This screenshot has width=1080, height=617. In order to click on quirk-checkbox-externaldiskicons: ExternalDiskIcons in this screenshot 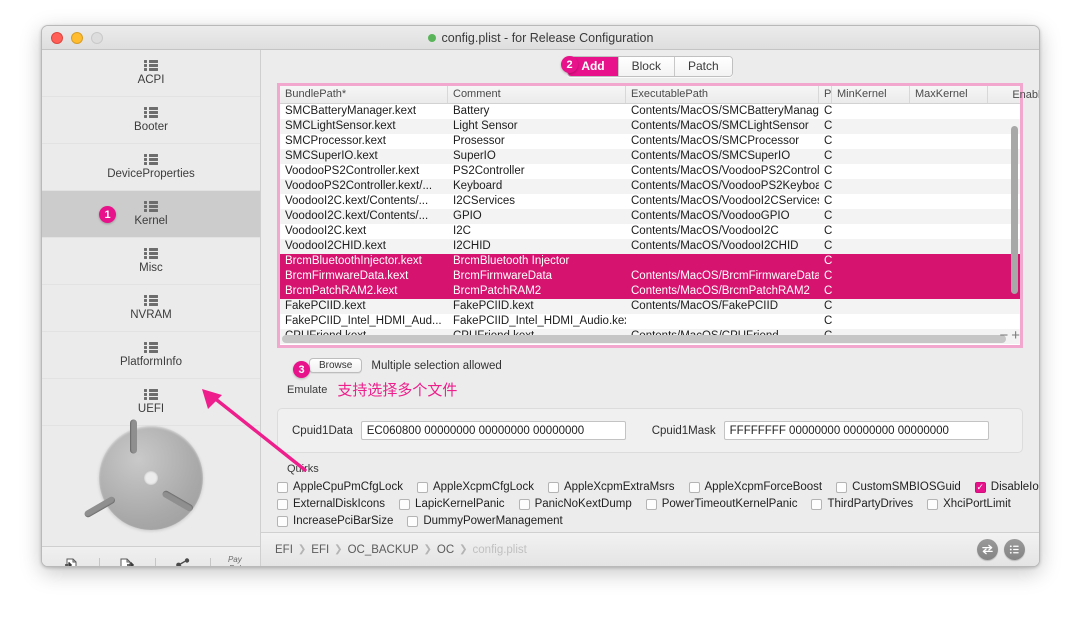, I will do `click(331, 504)`.